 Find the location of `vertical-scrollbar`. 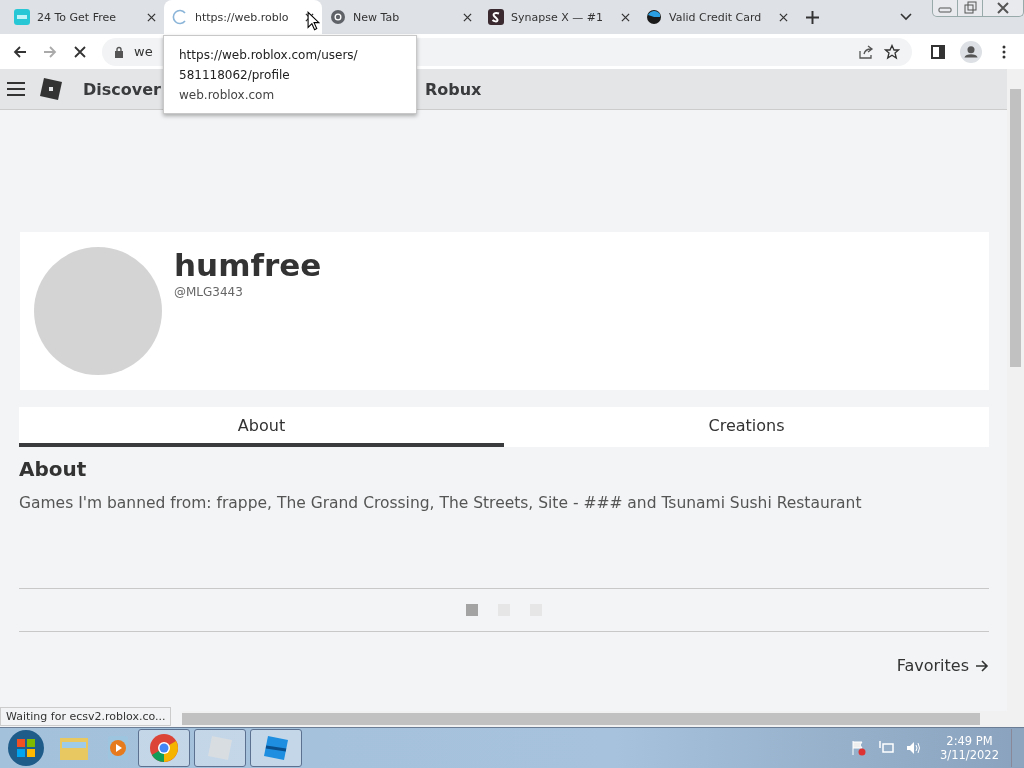

vertical-scrollbar is located at coordinates (1015, 390).